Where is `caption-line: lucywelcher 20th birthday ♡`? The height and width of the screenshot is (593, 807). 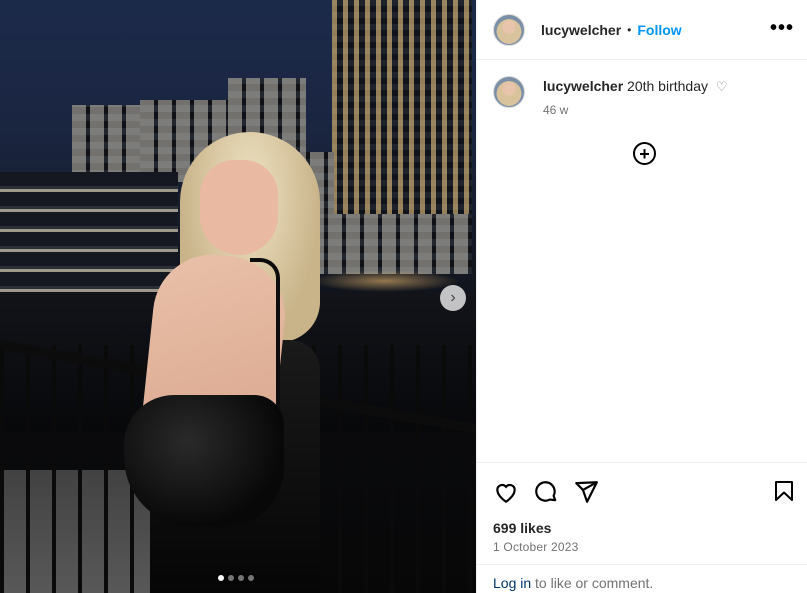
caption-line: lucywelcher 20th birthday ♡ is located at coordinates (635, 86).